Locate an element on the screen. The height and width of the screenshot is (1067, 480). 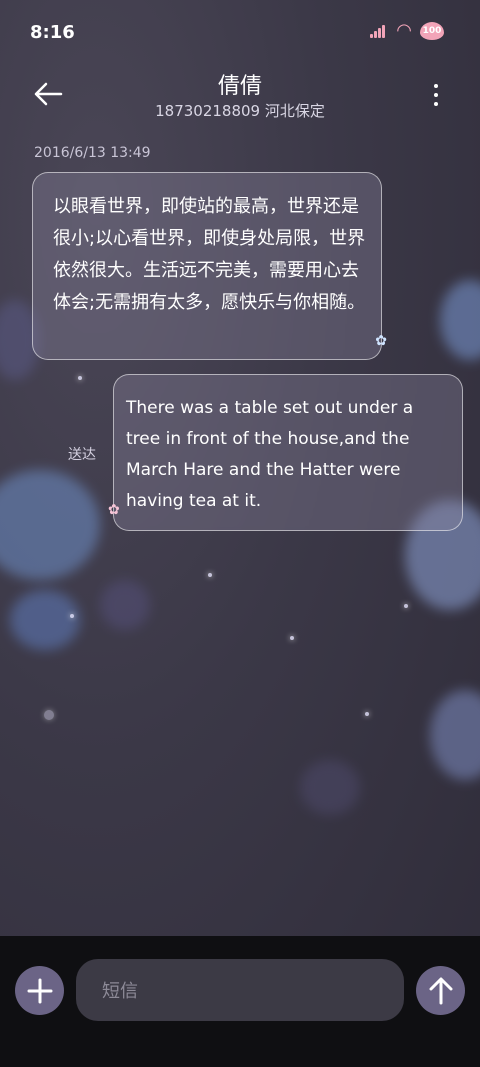
more-vertical-icon is located at coordinates (436, 86).